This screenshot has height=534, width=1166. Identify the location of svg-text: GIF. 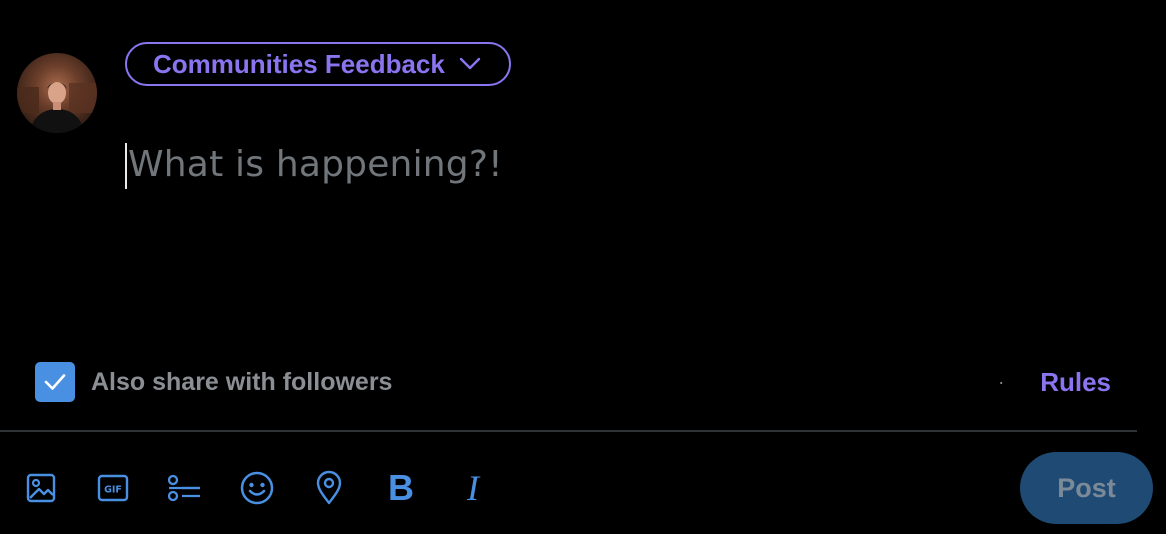
(113, 490).